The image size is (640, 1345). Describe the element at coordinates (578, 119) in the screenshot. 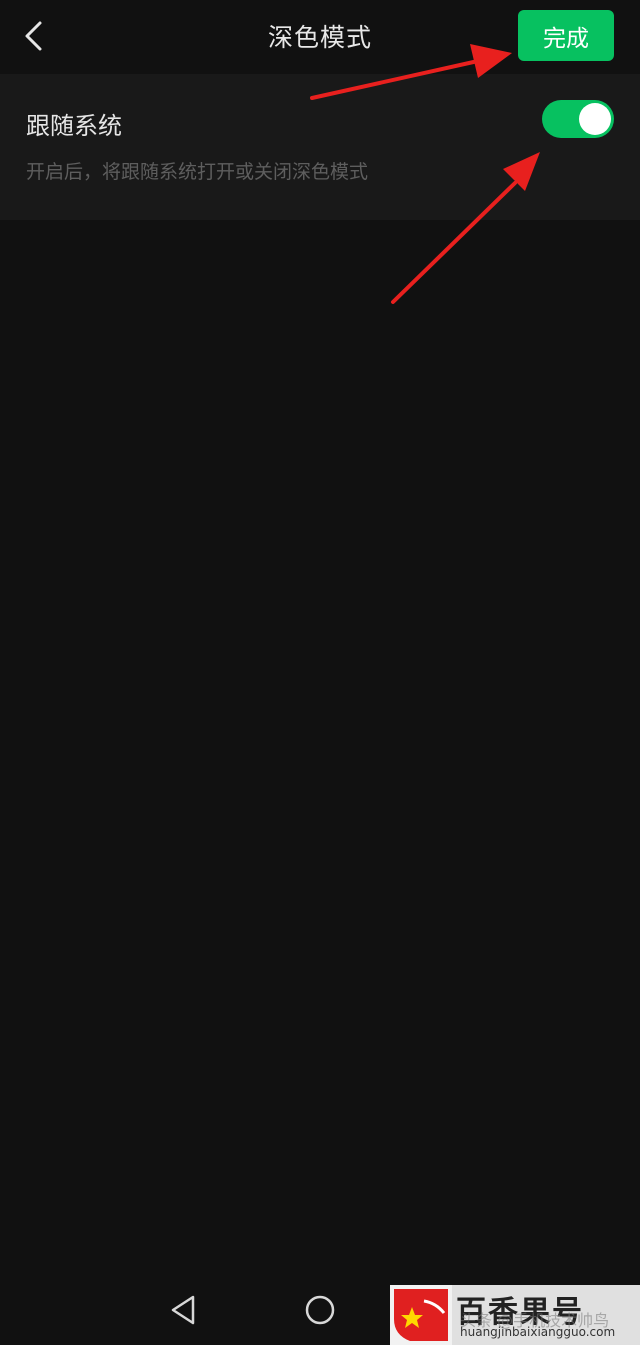

I see `follow-system-toggle` at that location.